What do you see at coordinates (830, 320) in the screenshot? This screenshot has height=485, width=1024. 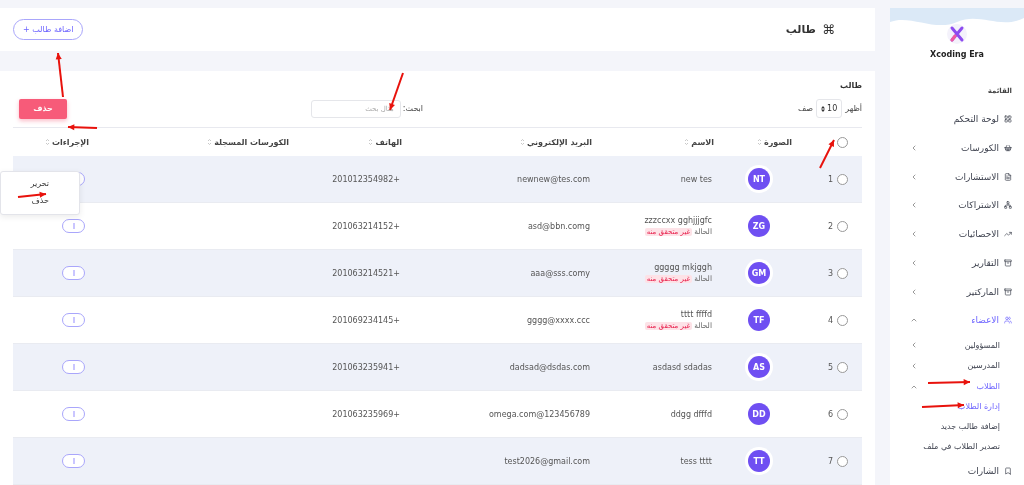 I see `row-number: 4` at bounding box center [830, 320].